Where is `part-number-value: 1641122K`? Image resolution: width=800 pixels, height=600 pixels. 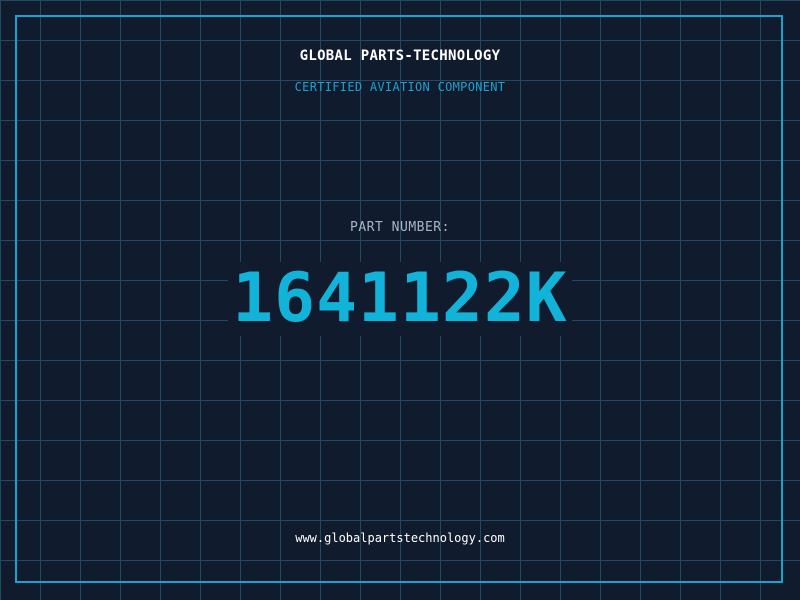 part-number-value: 1641122K is located at coordinates (400, 299).